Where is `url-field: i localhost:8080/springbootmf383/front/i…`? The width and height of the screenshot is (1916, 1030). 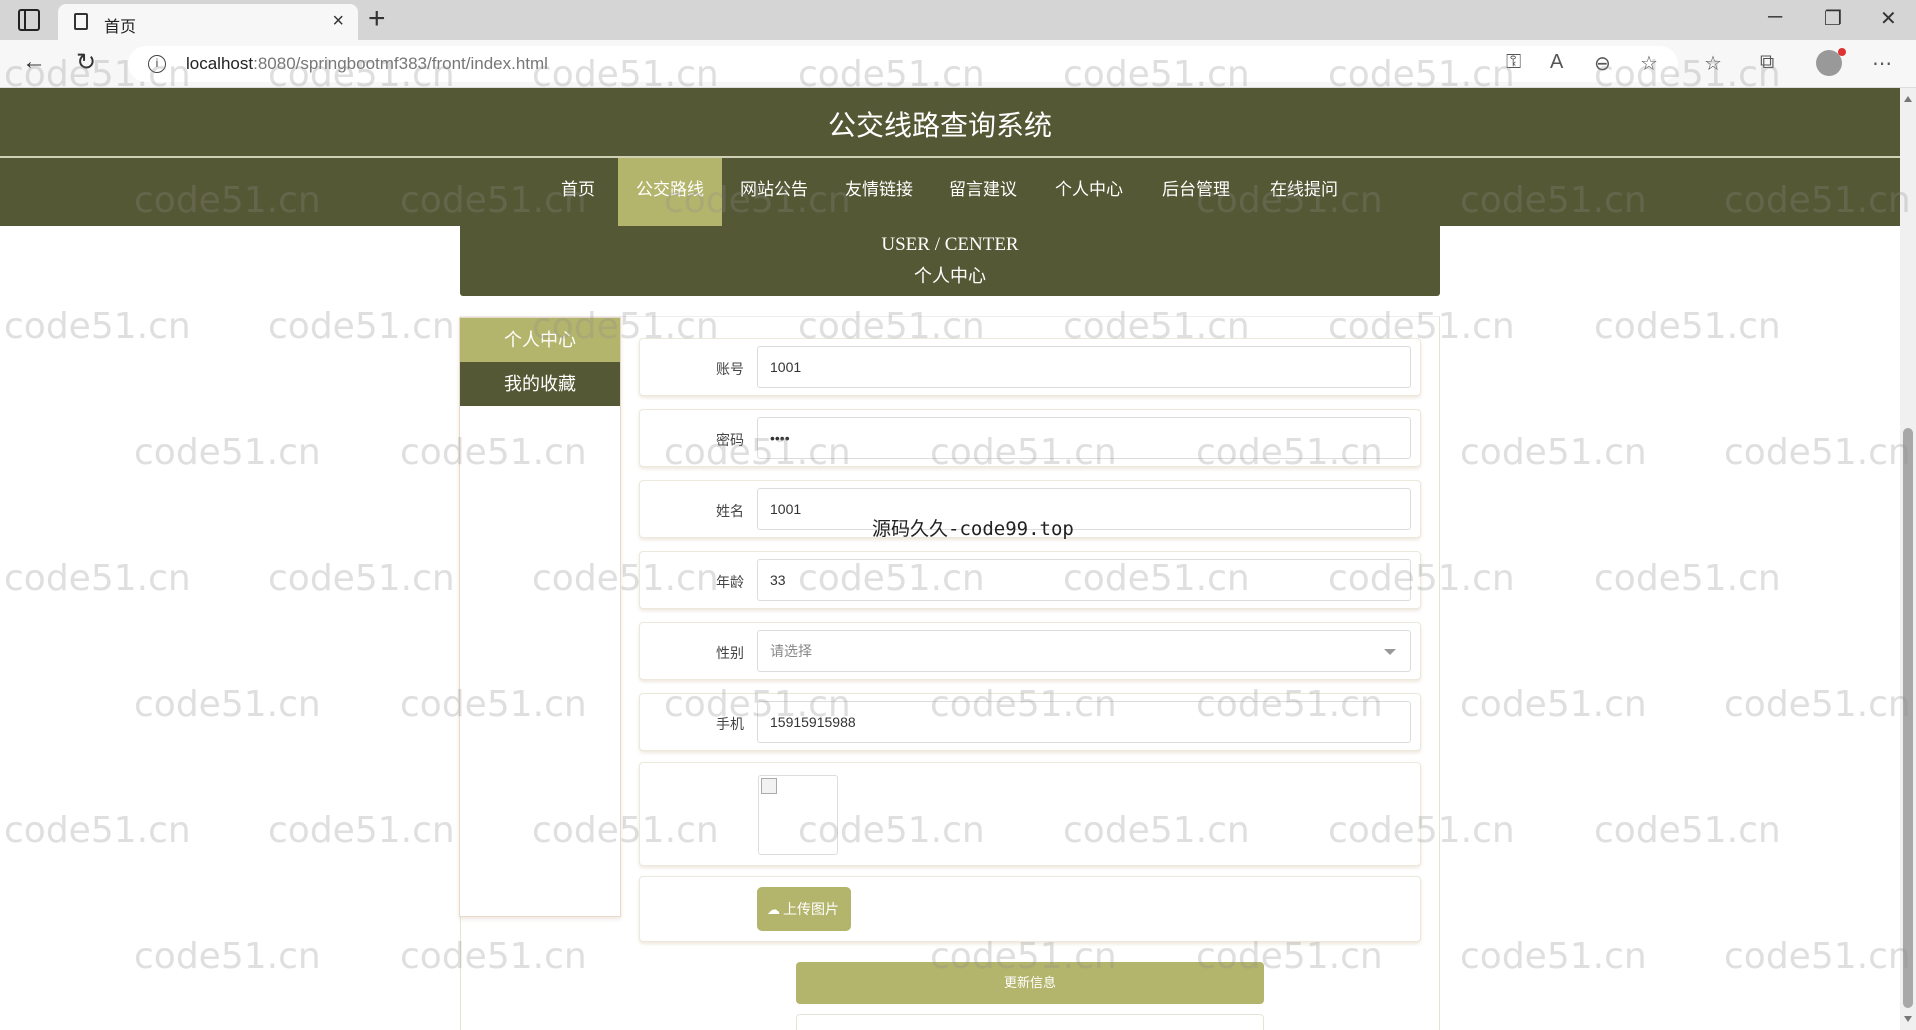 url-field: i localhost:8080/springbootmf383/front/i… is located at coordinates (903, 64).